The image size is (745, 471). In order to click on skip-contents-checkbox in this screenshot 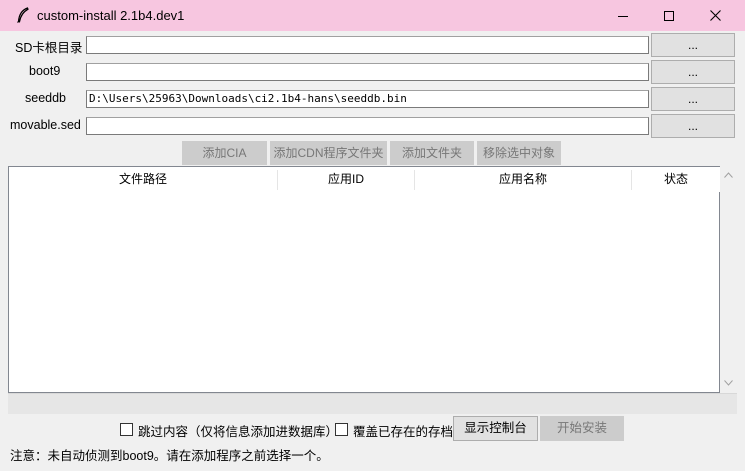, I will do `click(126, 429)`.